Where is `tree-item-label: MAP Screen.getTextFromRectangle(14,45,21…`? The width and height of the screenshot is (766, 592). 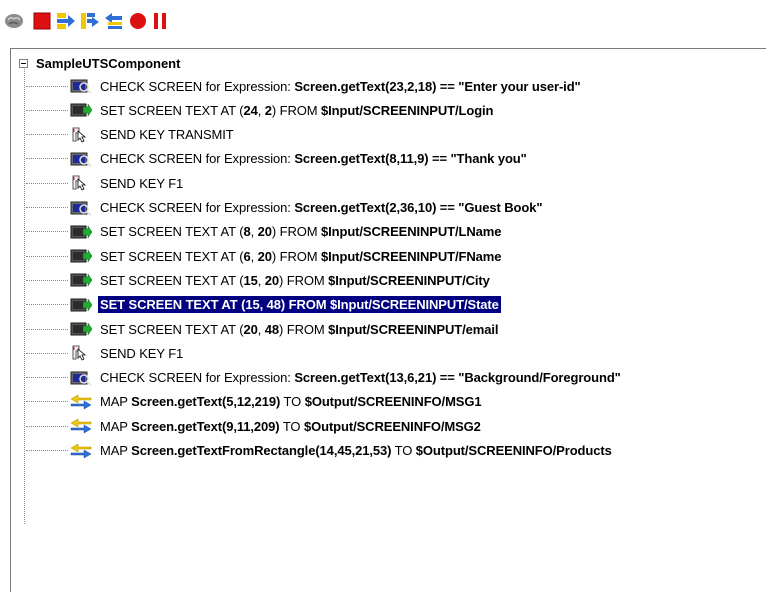
tree-item-label: MAP Screen.getTextFromRectangle(14,45,21… is located at coordinates (356, 450).